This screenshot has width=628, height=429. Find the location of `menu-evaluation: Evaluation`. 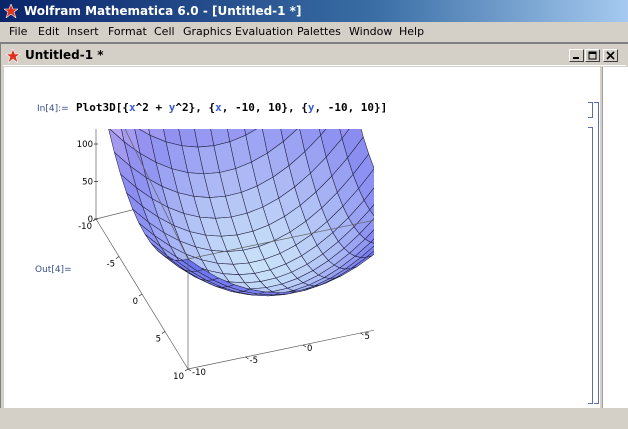

menu-evaluation: Evaluation is located at coordinates (264, 32).